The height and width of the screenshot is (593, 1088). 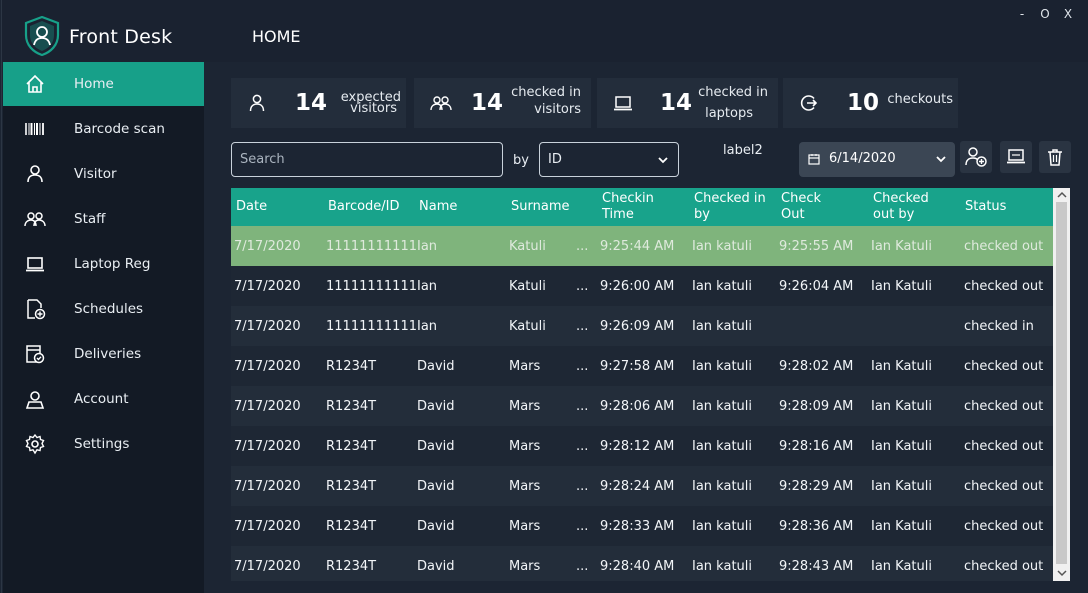 What do you see at coordinates (103, 264) in the screenshot?
I see `sidebar-item-laptop-reg: Laptop Reg` at bounding box center [103, 264].